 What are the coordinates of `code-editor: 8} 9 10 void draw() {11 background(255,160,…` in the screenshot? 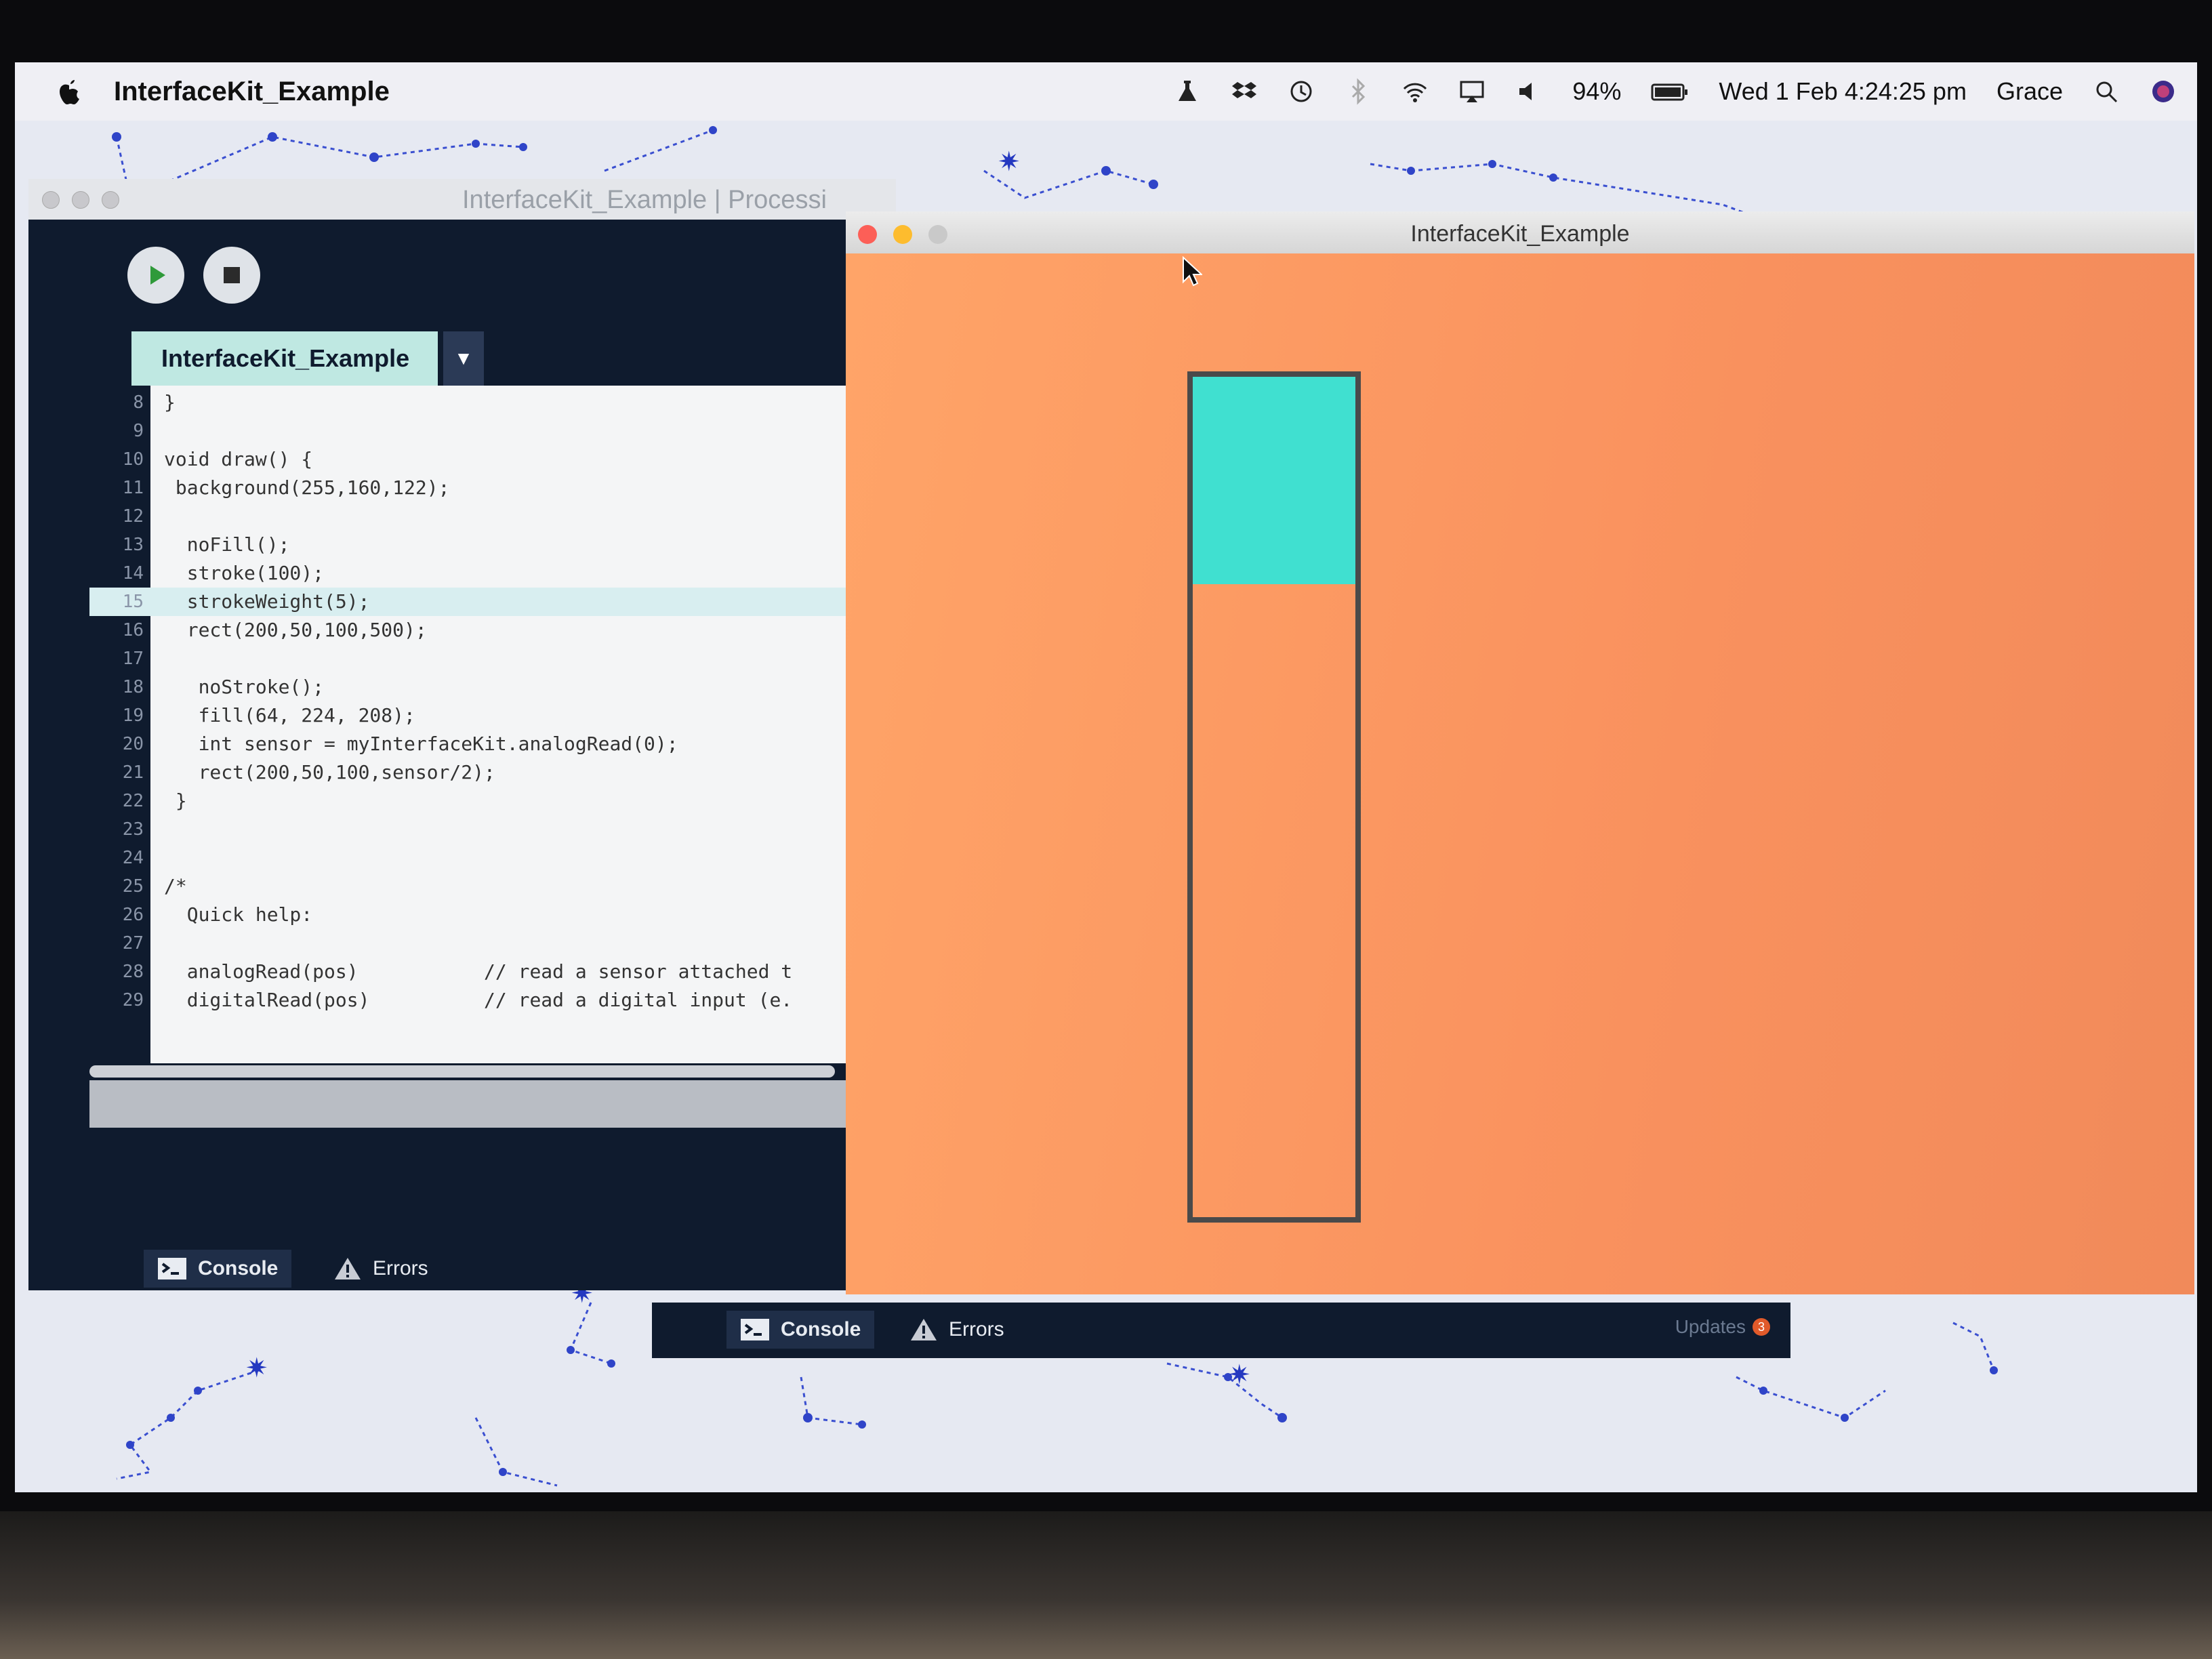 It's located at (493, 724).